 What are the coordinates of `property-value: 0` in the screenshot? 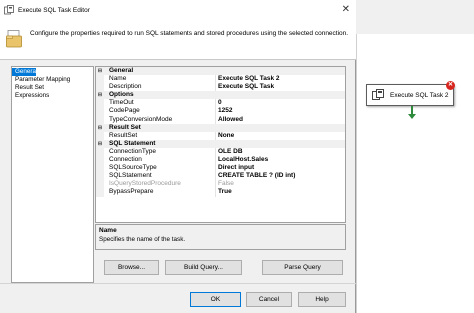 It's located at (220, 103).